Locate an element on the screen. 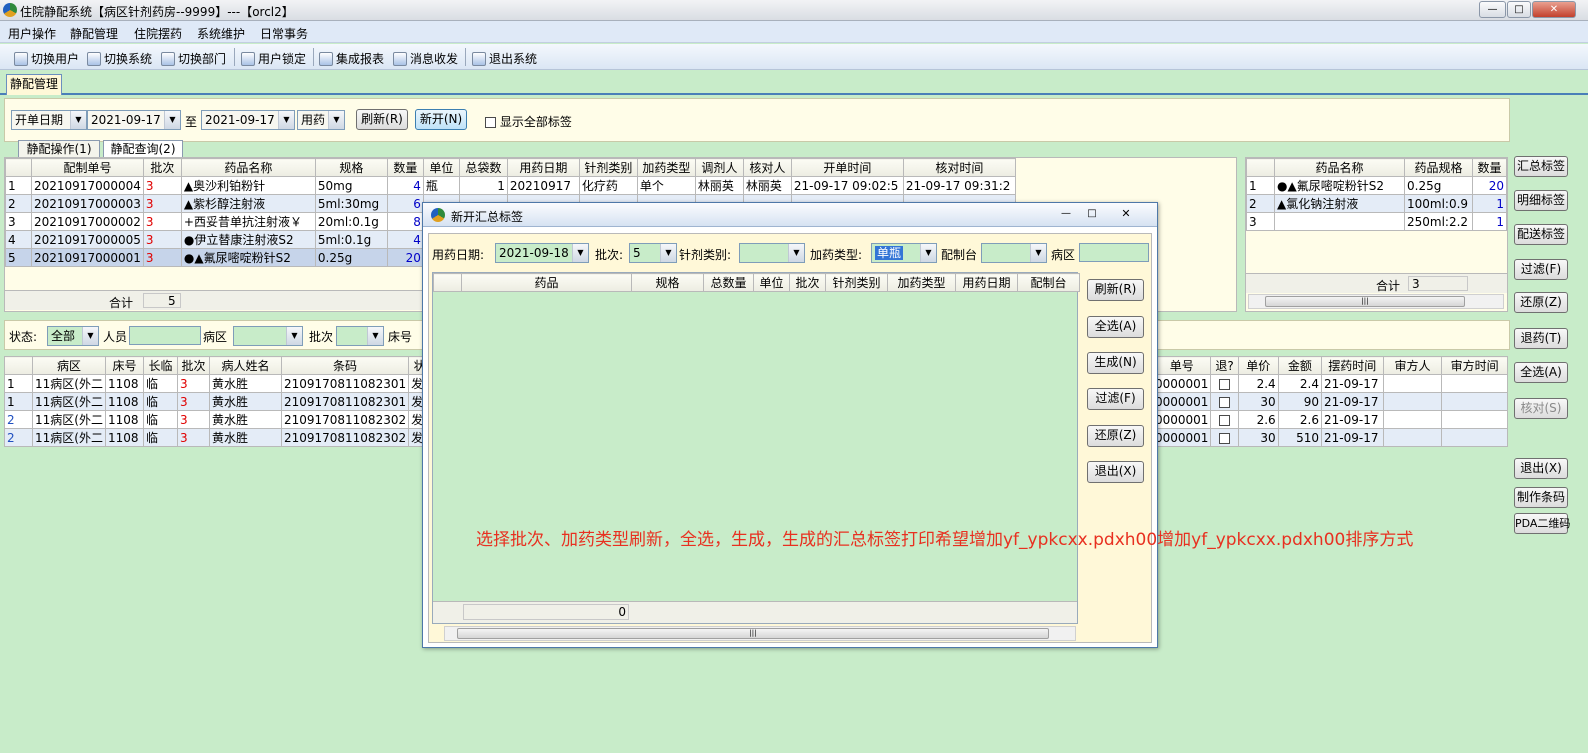 The width and height of the screenshot is (1588, 753). col-header: 病区 is located at coordinates (69, 365).